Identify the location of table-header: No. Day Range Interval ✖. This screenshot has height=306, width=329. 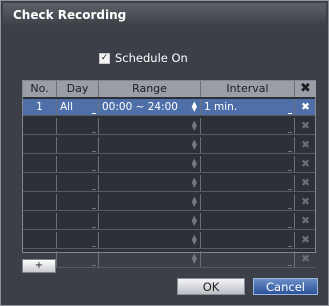
(169, 89).